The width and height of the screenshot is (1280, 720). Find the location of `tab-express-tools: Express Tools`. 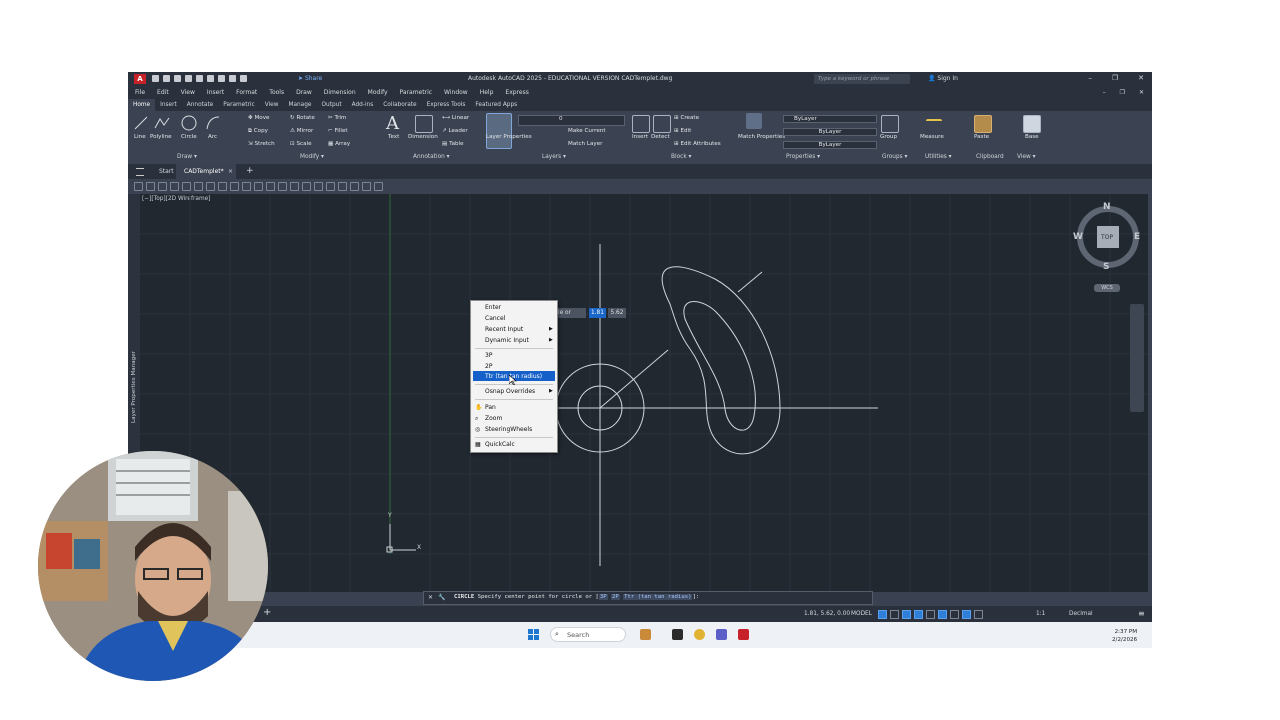

tab-express-tools: Express Tools is located at coordinates (446, 105).